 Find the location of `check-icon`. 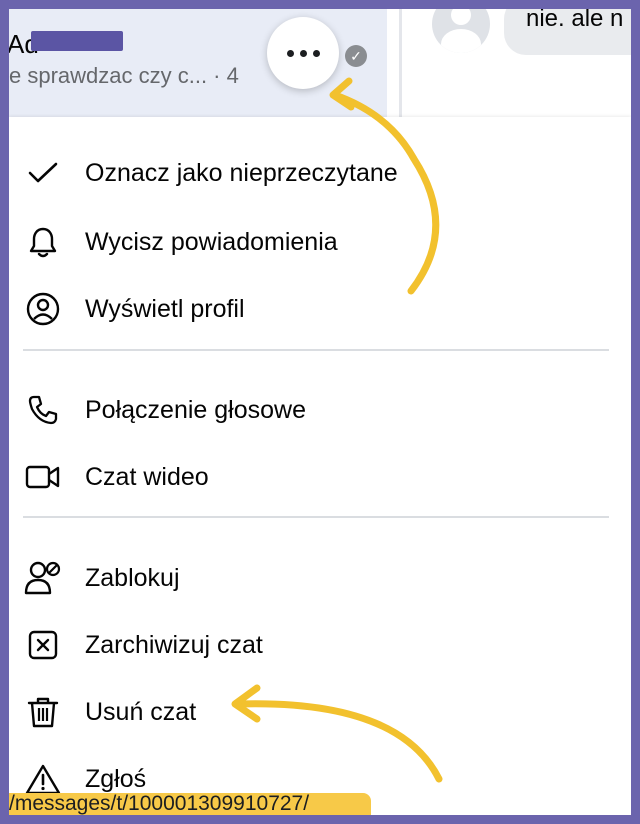

check-icon is located at coordinates (43, 173).